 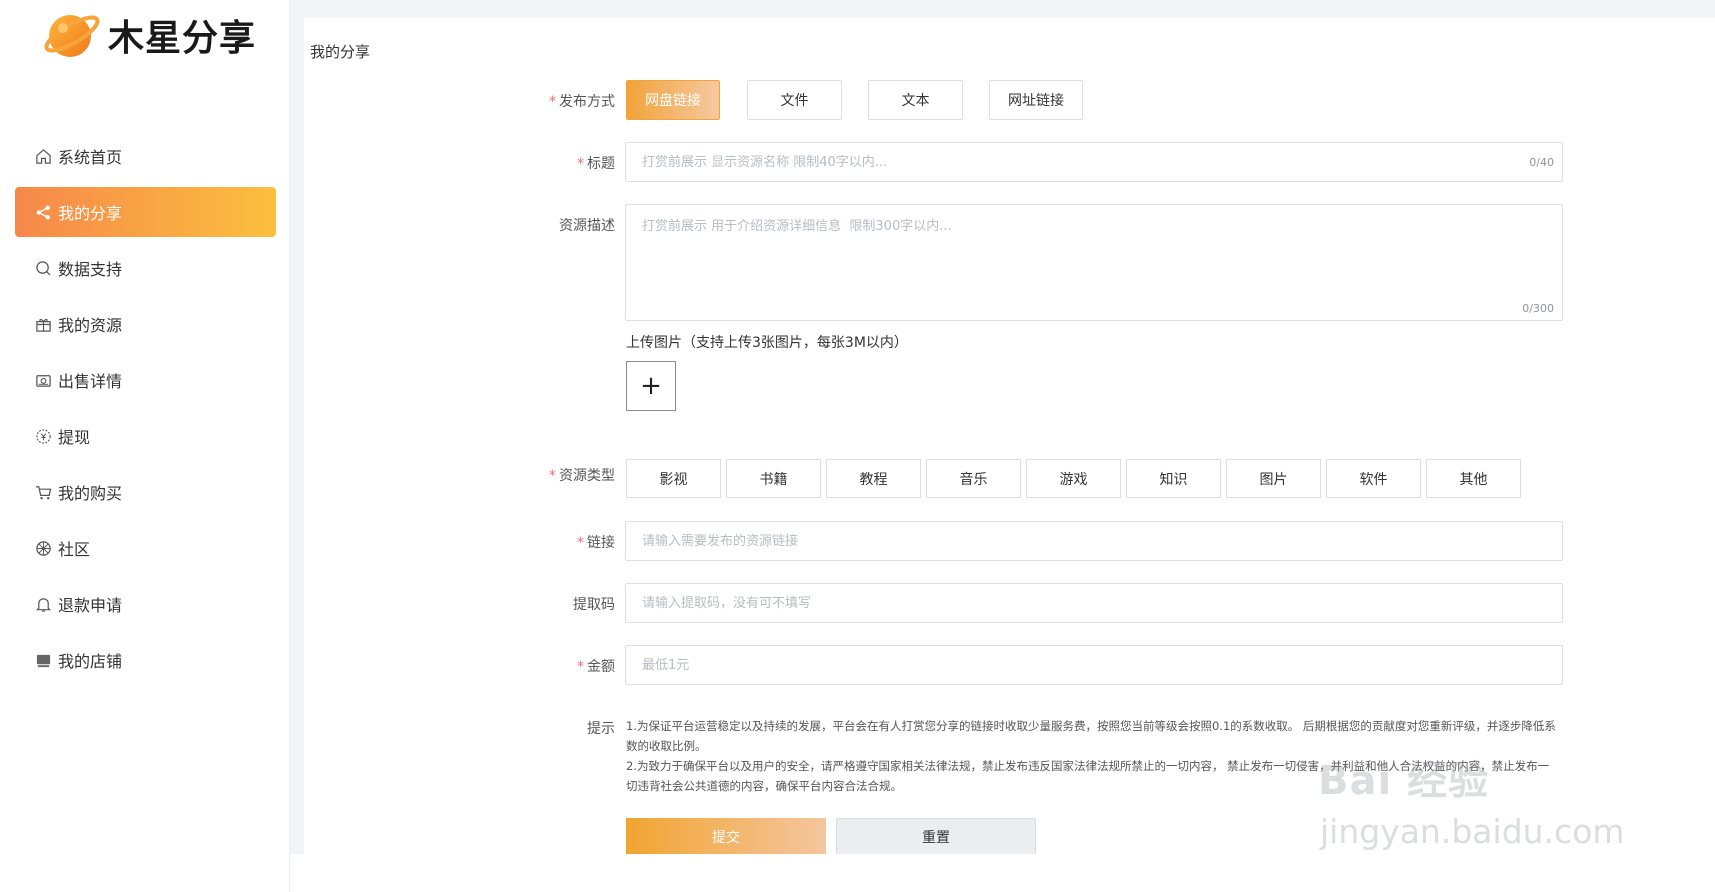 I want to click on description-label: 资源描述, so click(x=545, y=225).